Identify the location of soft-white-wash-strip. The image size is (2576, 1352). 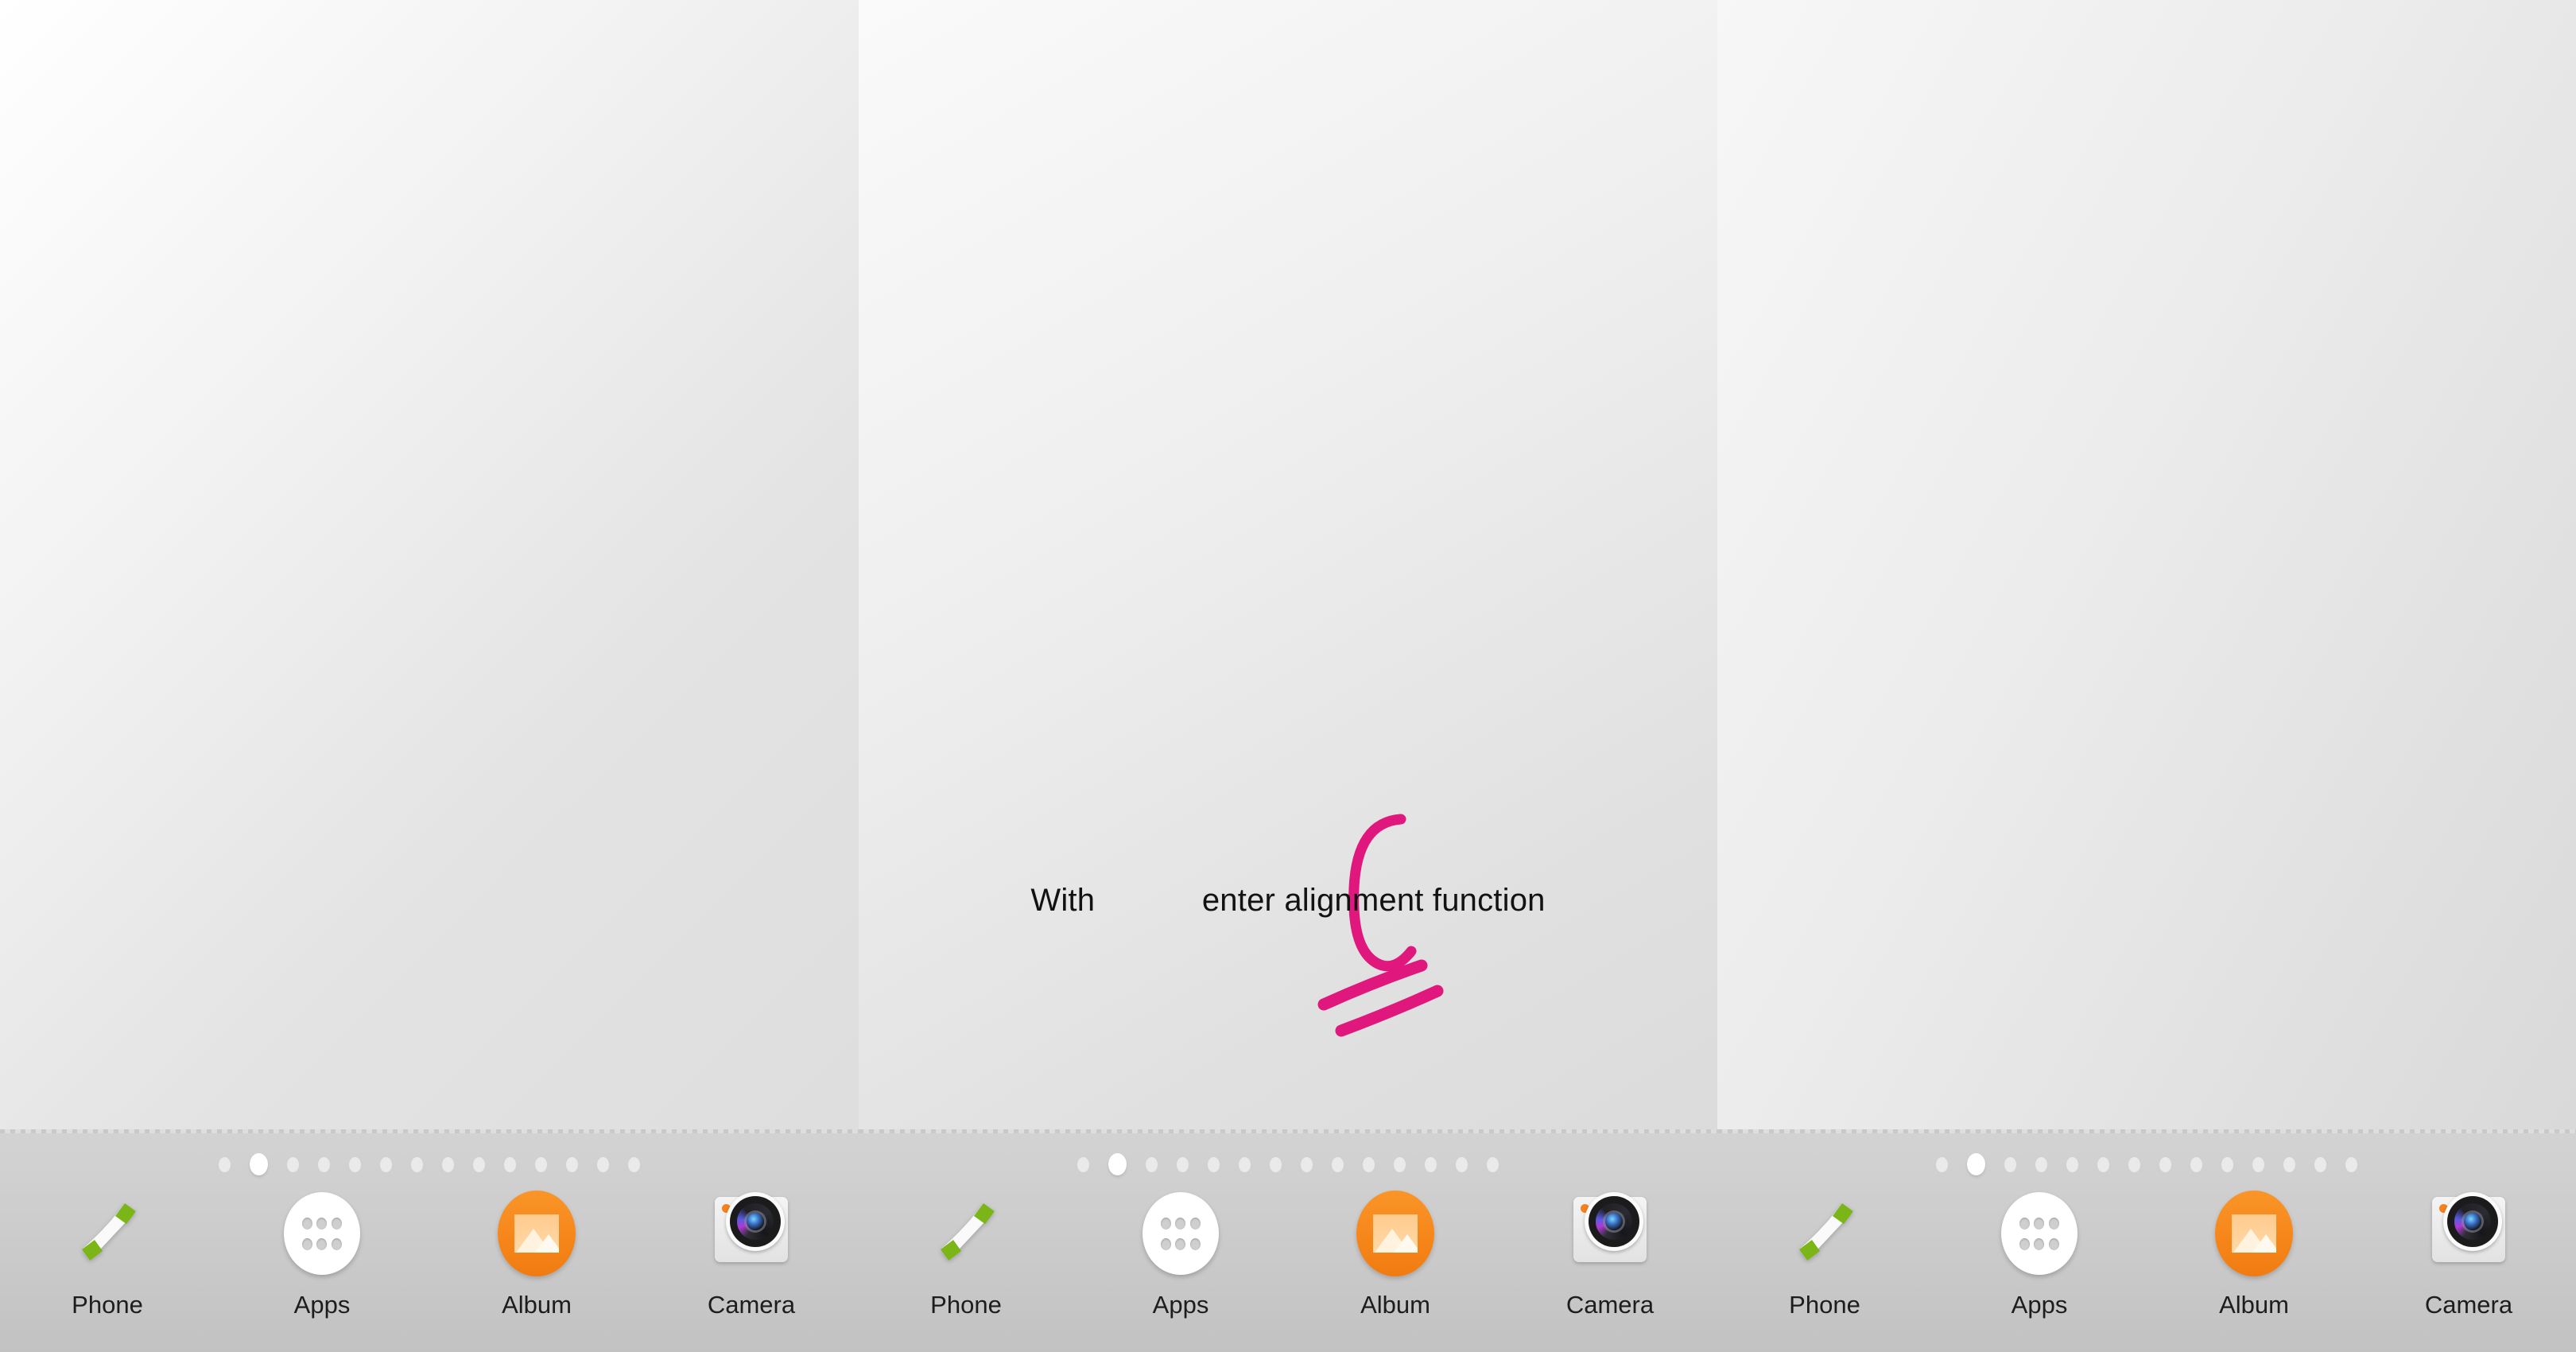
(1285, 782).